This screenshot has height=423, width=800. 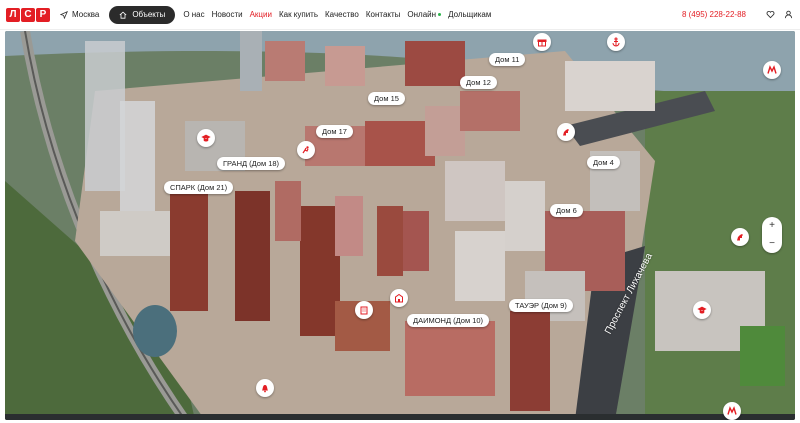 What do you see at coordinates (383, 14) in the screenshot?
I see `nav-contacts: Контакты` at bounding box center [383, 14].